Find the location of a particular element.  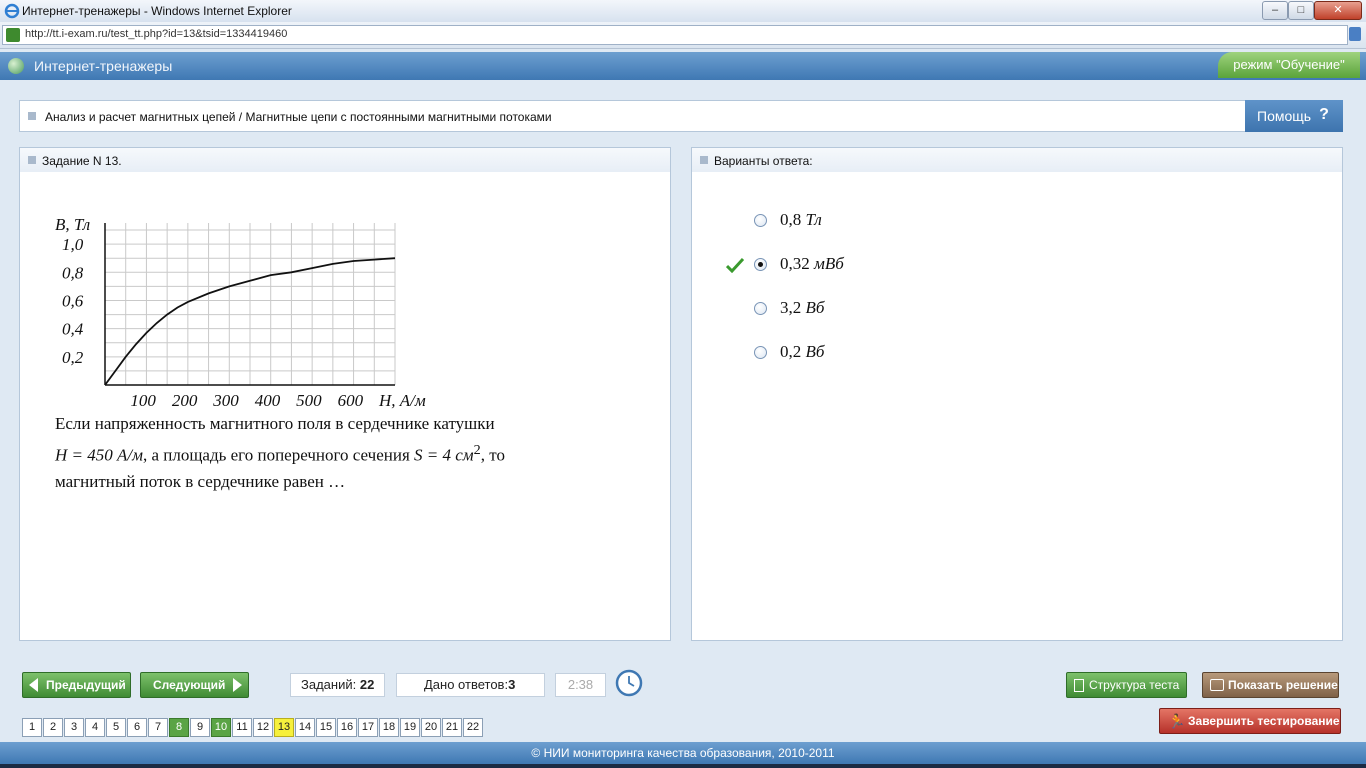

previous-button: Предыдущий is located at coordinates (76, 685).